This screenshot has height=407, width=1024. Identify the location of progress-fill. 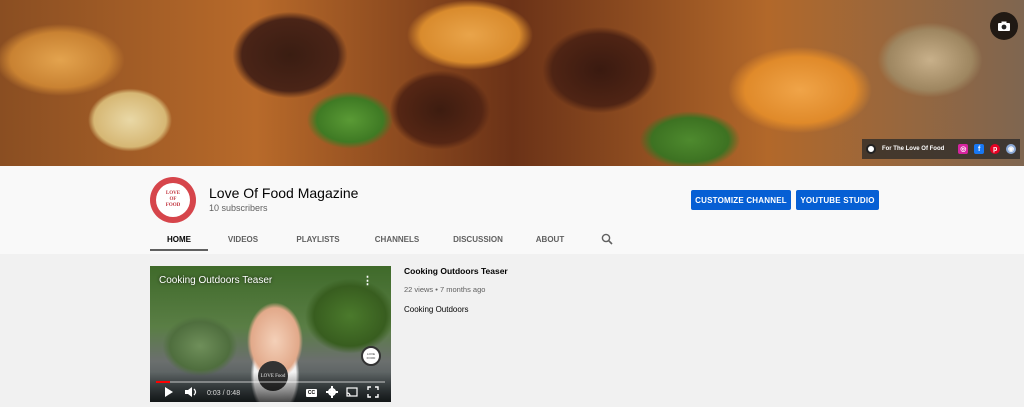
(163, 382).